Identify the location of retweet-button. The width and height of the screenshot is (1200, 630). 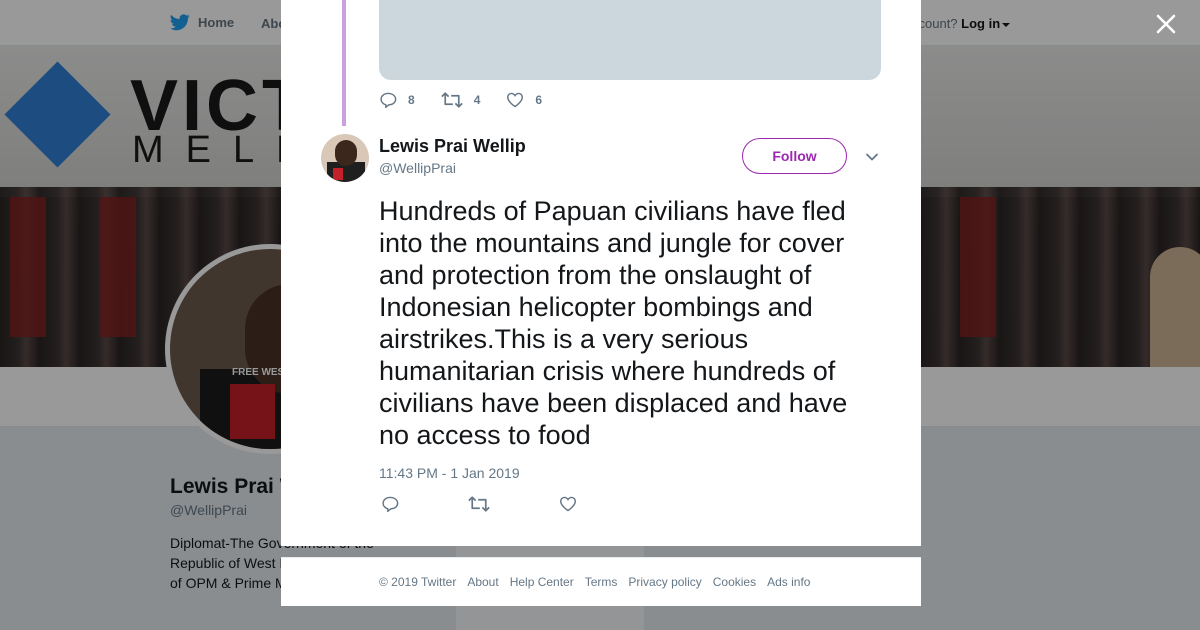
(484, 504).